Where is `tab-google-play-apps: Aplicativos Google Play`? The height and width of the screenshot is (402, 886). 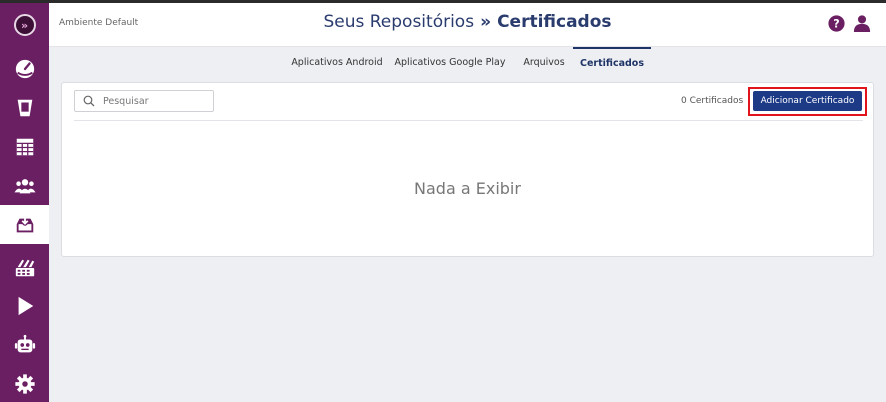
tab-google-play-apps: Aplicativos Google Play is located at coordinates (450, 62).